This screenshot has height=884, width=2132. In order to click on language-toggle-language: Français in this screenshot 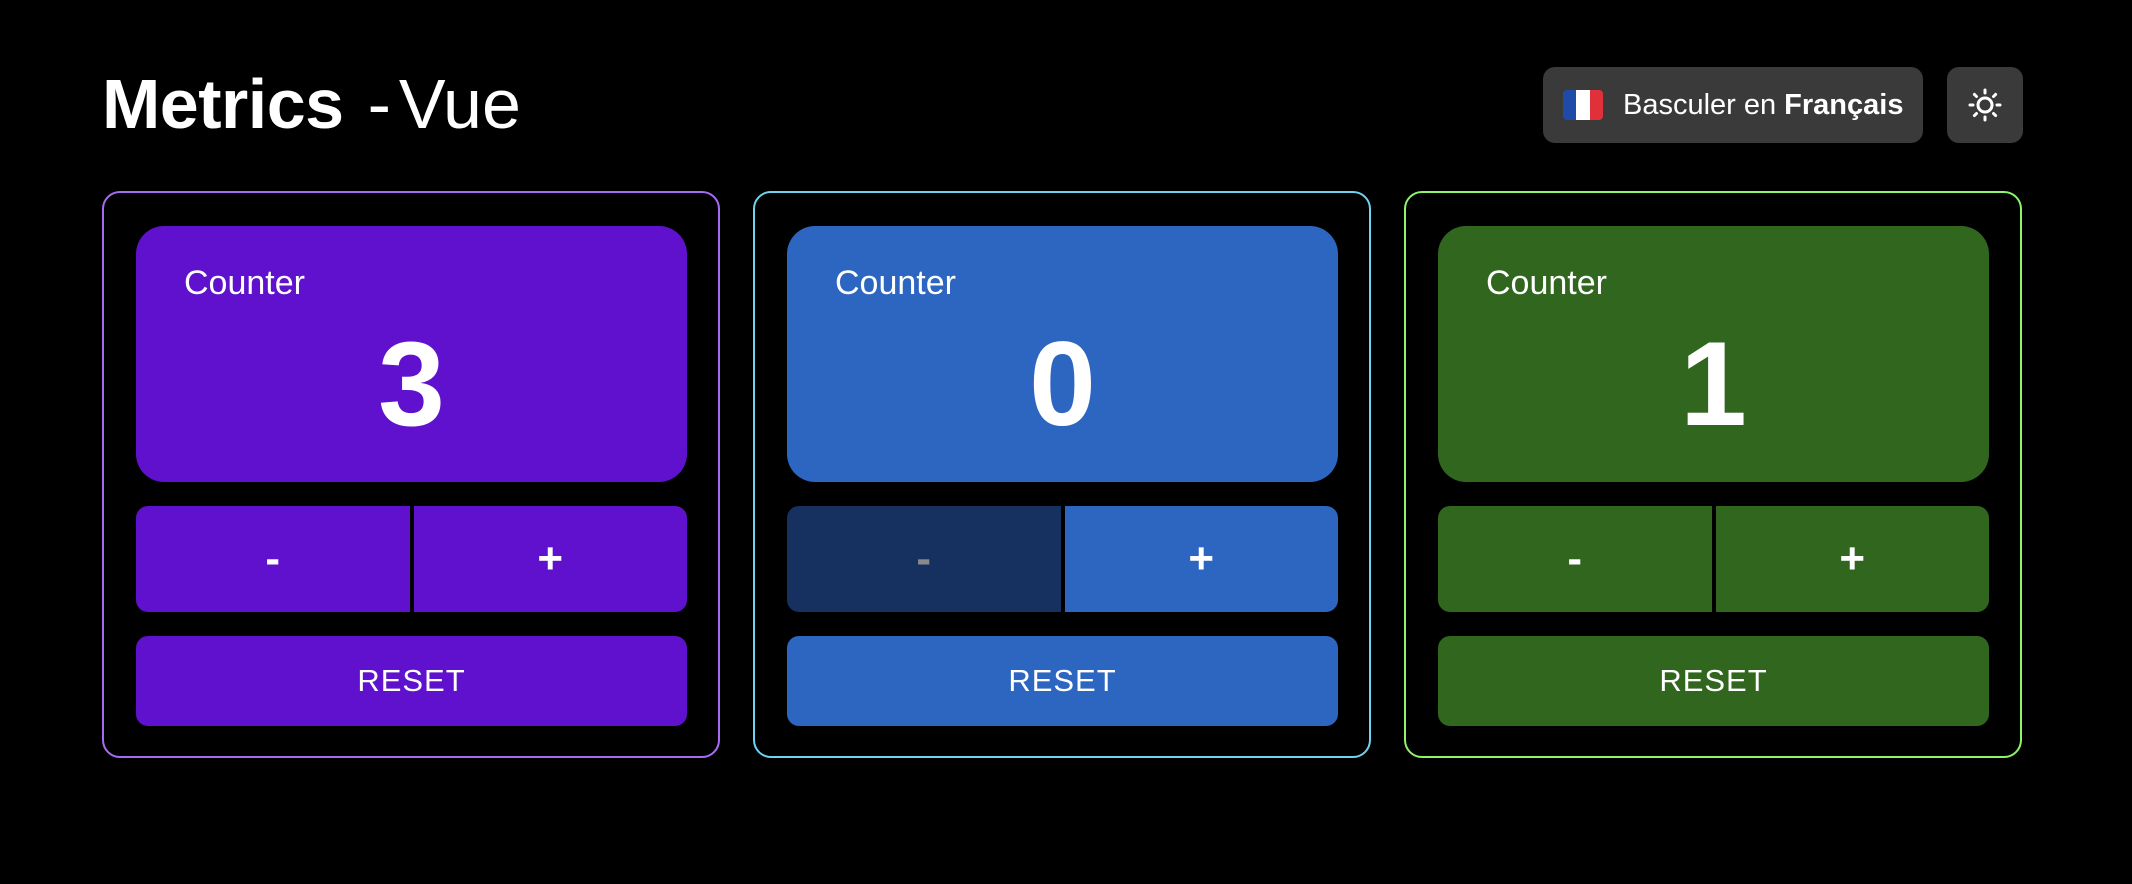, I will do `click(1844, 104)`.